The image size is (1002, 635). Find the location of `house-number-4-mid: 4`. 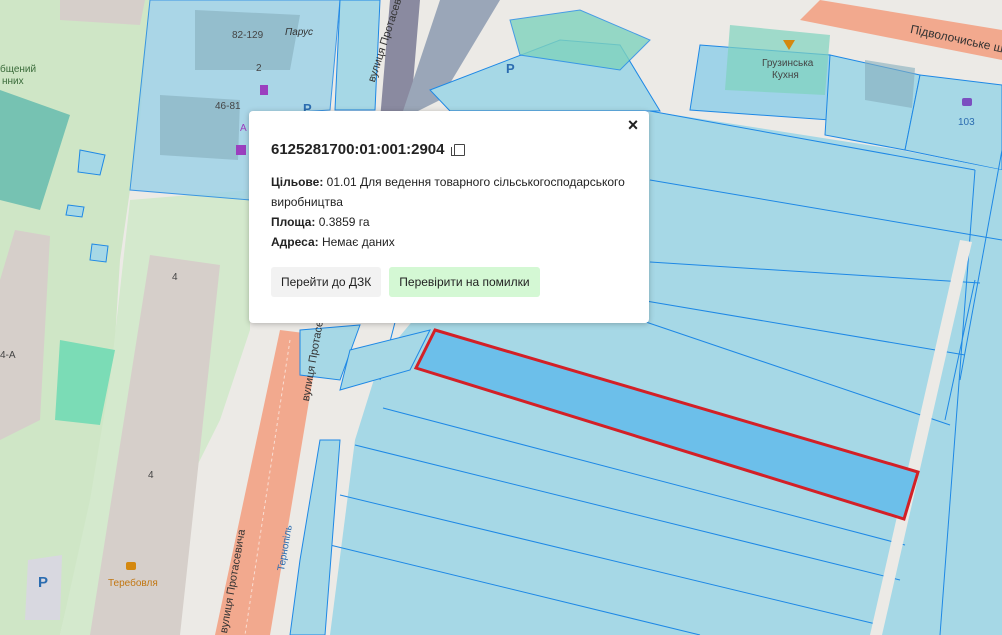

house-number-4-mid: 4 is located at coordinates (151, 475).